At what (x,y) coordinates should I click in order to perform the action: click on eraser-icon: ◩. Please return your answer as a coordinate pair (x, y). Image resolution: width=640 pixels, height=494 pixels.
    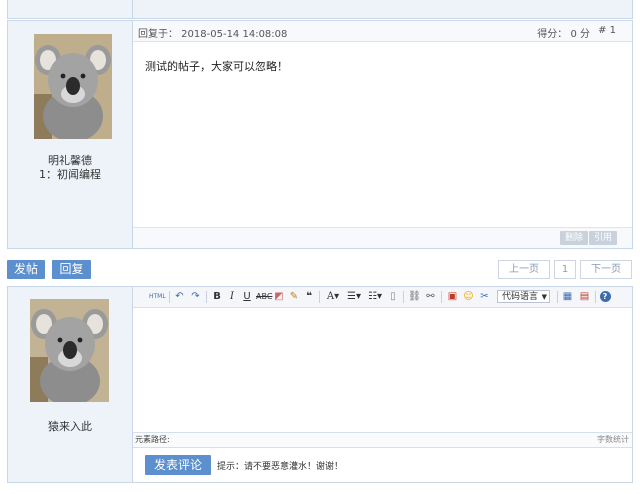
    Looking at the image, I should click on (279, 297).